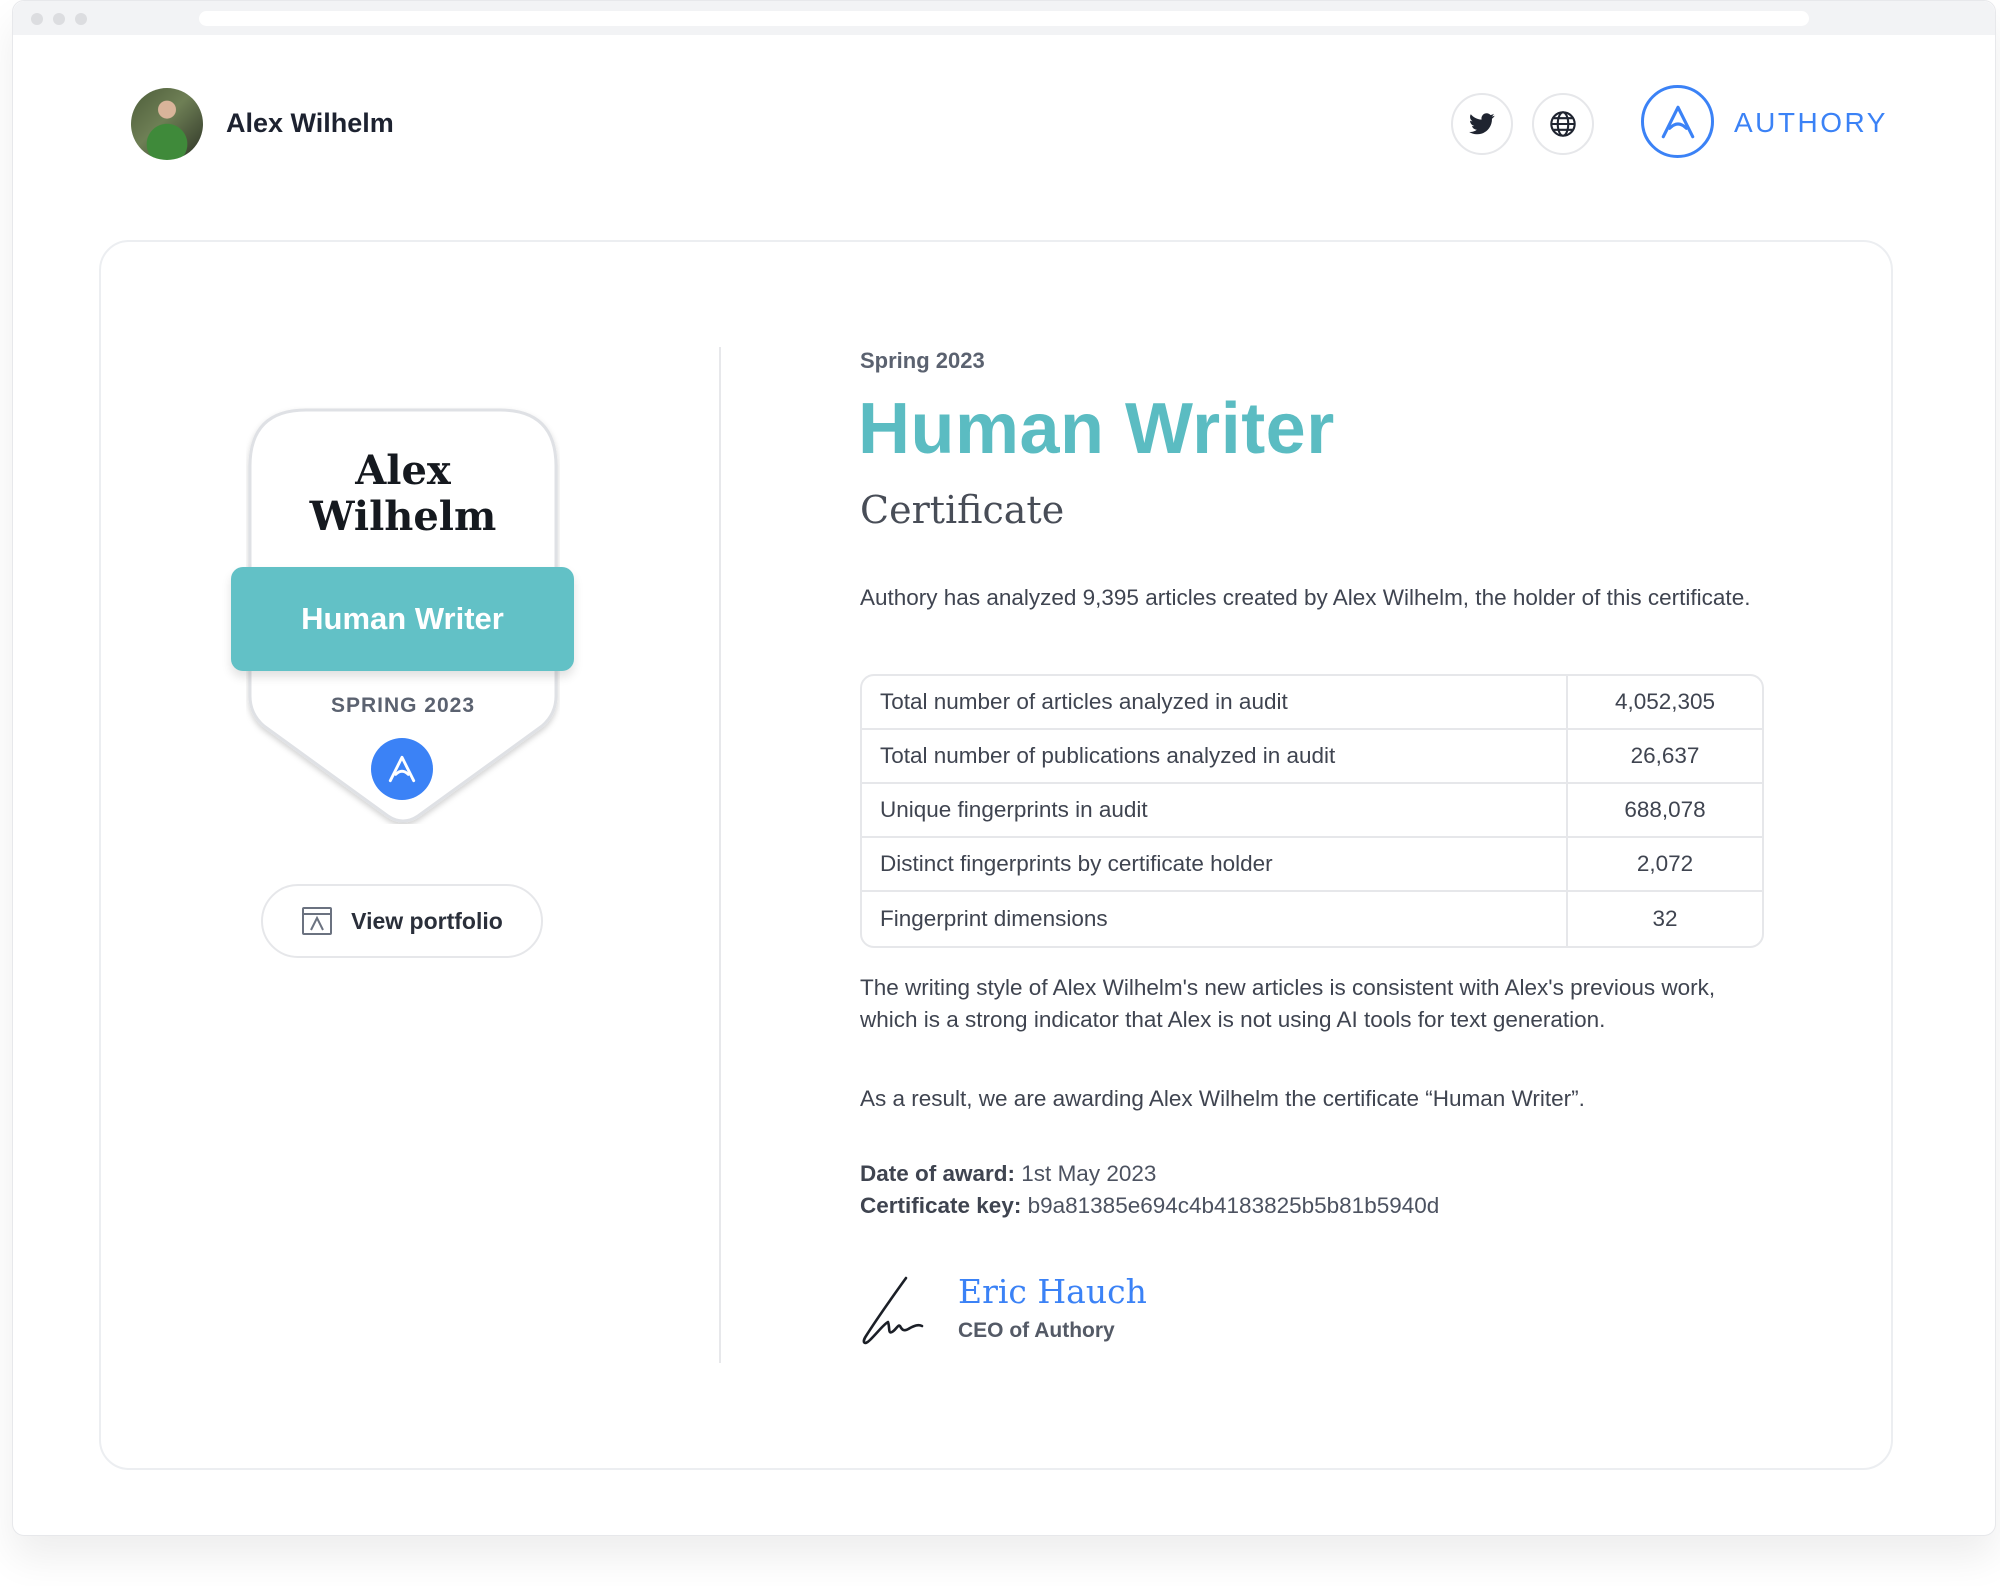  Describe the element at coordinates (1089, 1173) in the screenshot. I see `award-date-value: 1st May 2023` at that location.